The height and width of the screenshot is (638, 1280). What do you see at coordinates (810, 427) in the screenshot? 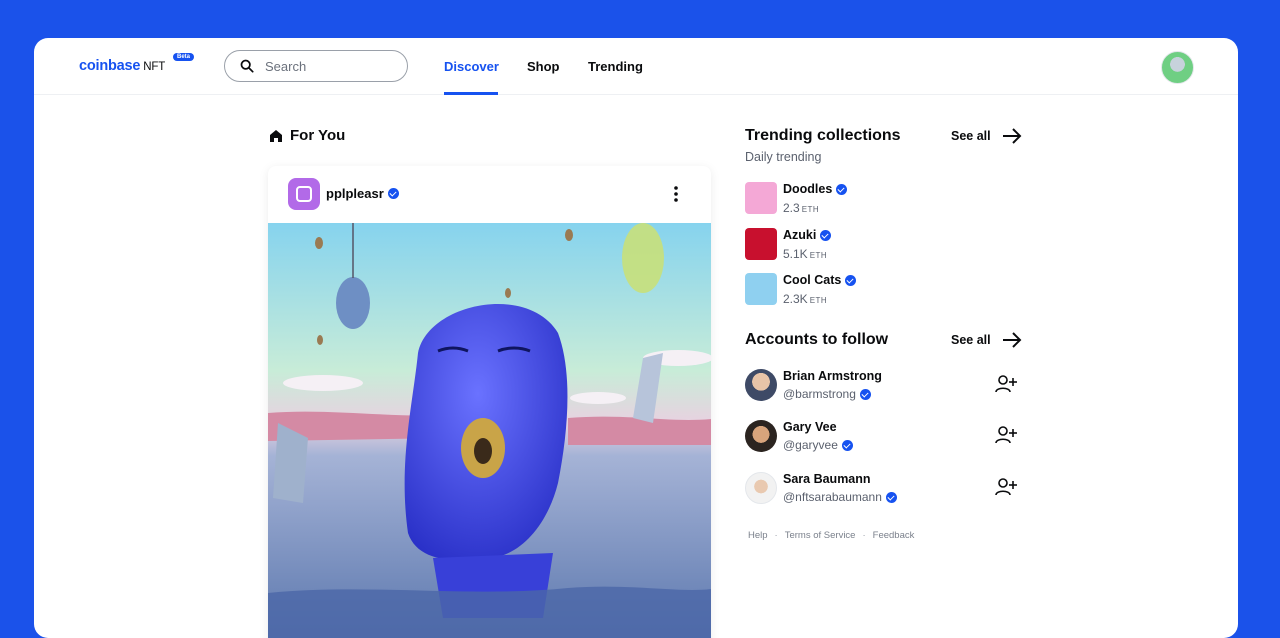
I see `account-name: Gary Vee` at bounding box center [810, 427].